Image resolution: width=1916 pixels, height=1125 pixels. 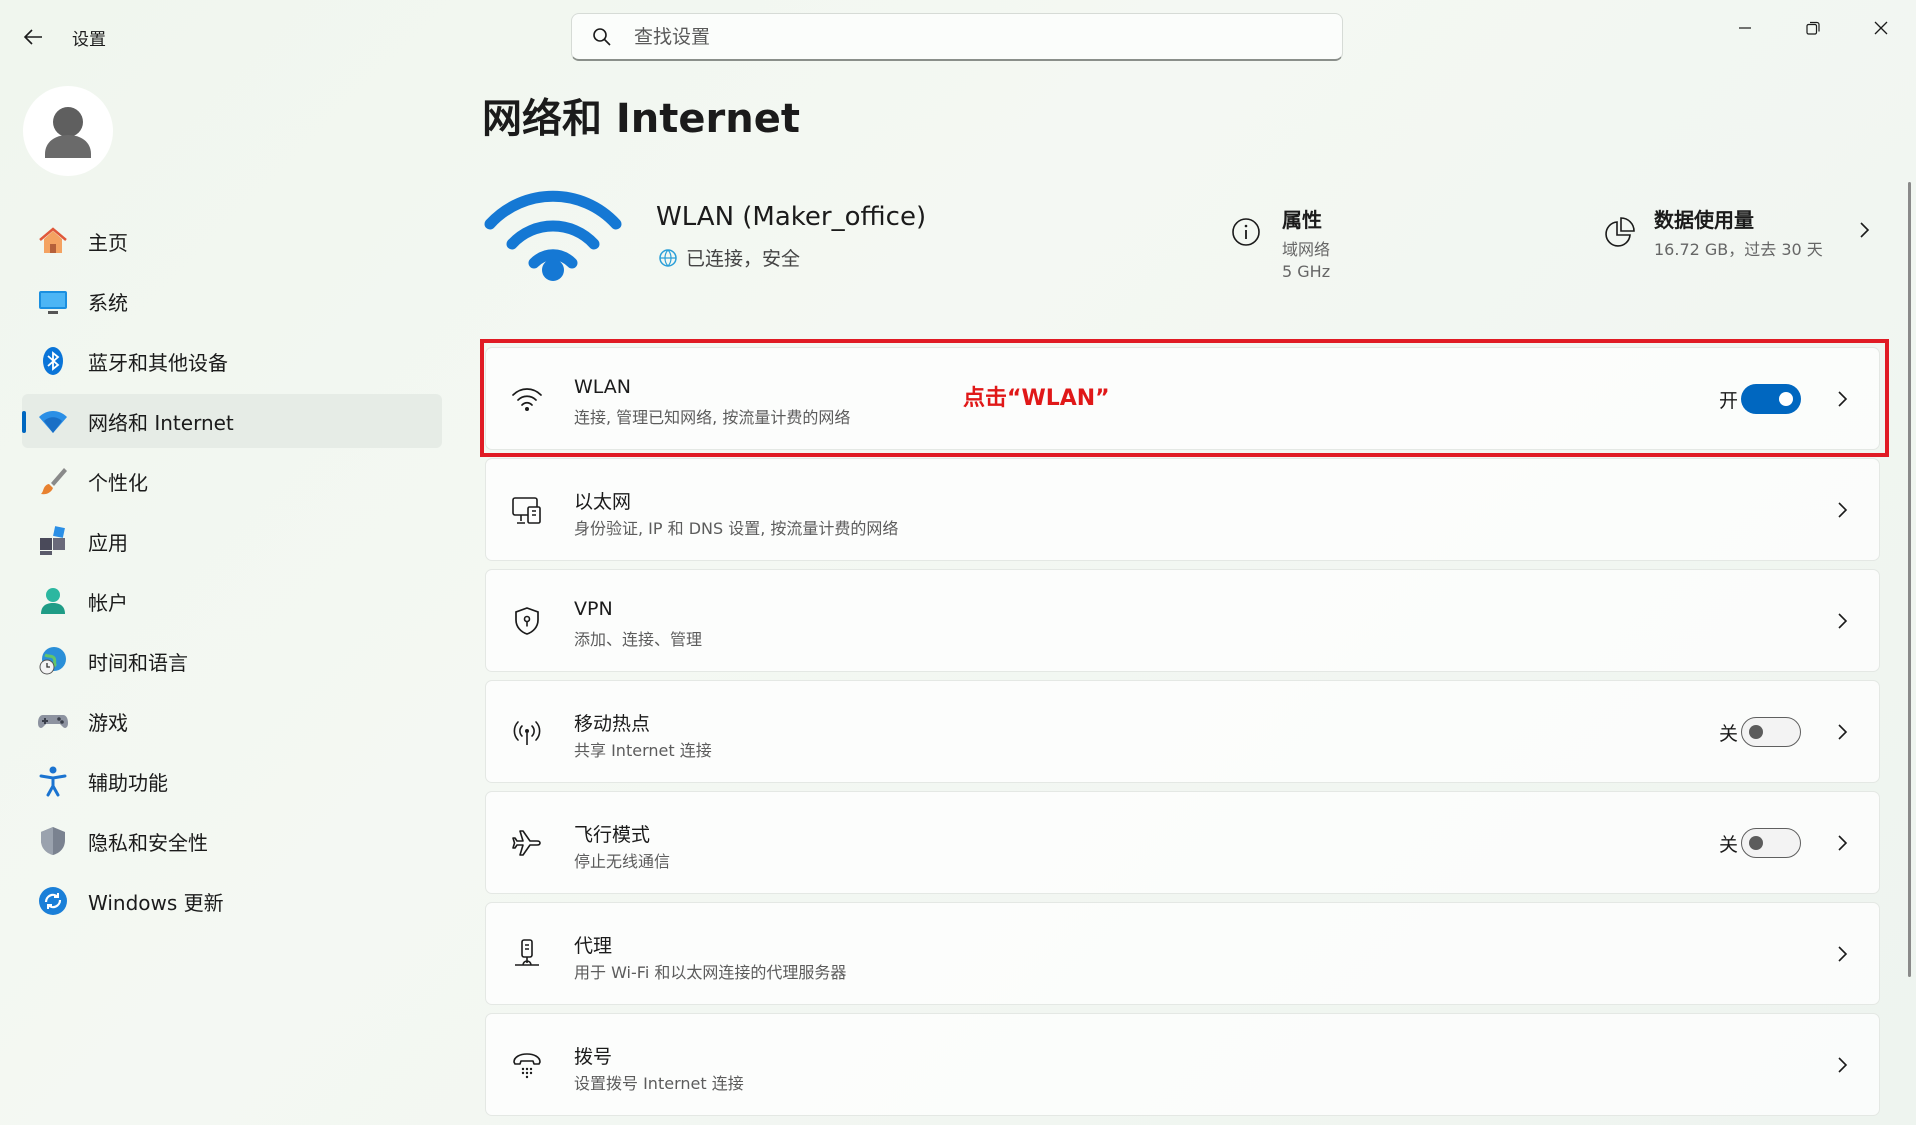 What do you see at coordinates (1182, 398) in the screenshot?
I see `wlan-card: WLAN 连接, 管理已知网络, 按流量计费的网络 点击“WLAN” 开` at bounding box center [1182, 398].